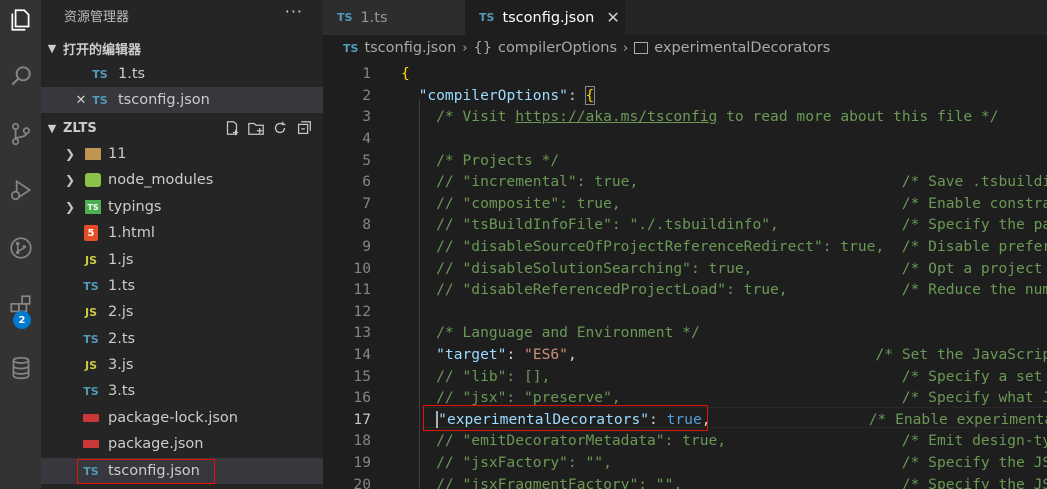 This screenshot has width=1047, height=489. I want to click on code-token: "target", so click(471, 355).